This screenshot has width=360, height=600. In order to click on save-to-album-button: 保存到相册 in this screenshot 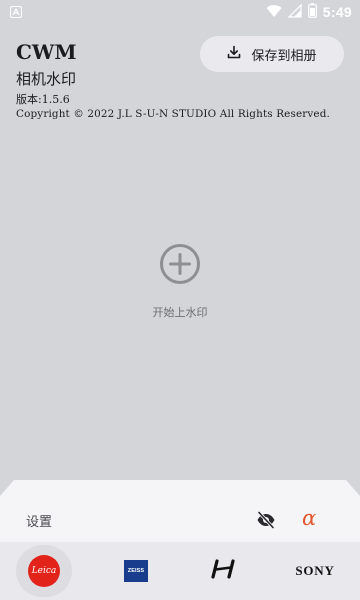, I will do `click(272, 54)`.